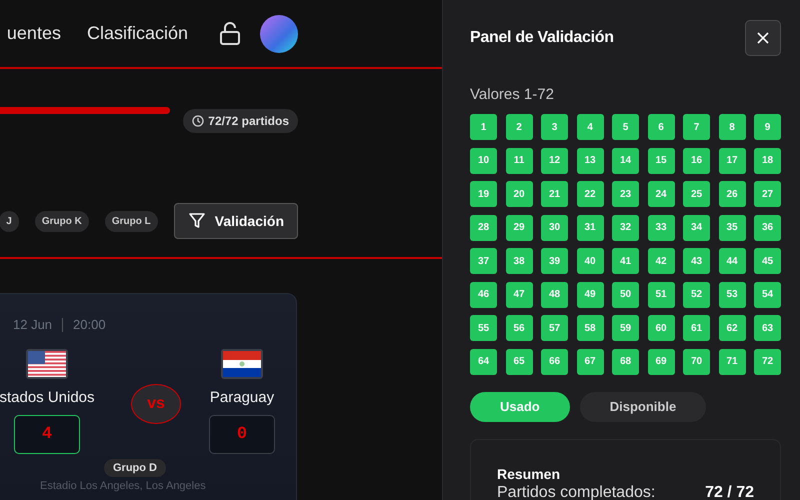  What do you see at coordinates (483, 328) in the screenshot?
I see `value-cell: 55` at bounding box center [483, 328].